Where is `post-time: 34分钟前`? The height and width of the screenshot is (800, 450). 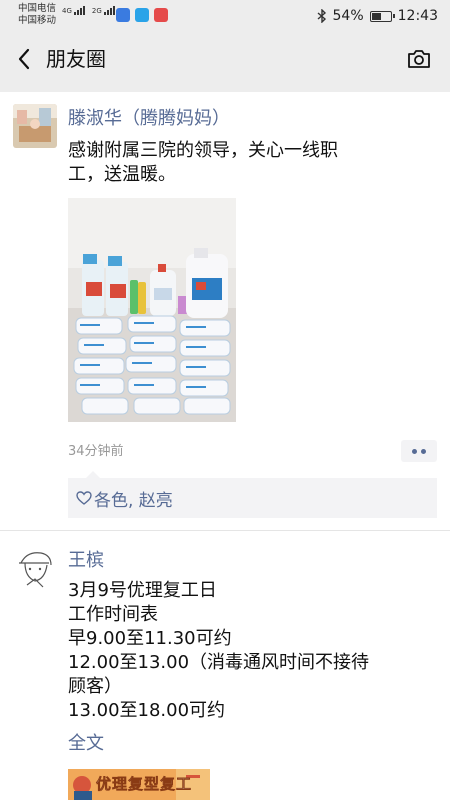
post-time: 34分钟前 is located at coordinates (96, 451).